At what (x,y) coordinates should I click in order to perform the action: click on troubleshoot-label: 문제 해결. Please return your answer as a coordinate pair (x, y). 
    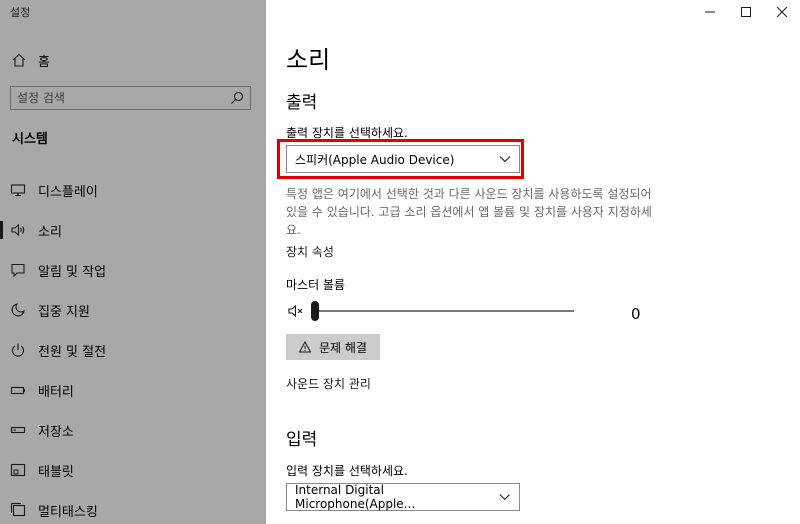
    Looking at the image, I should click on (343, 347).